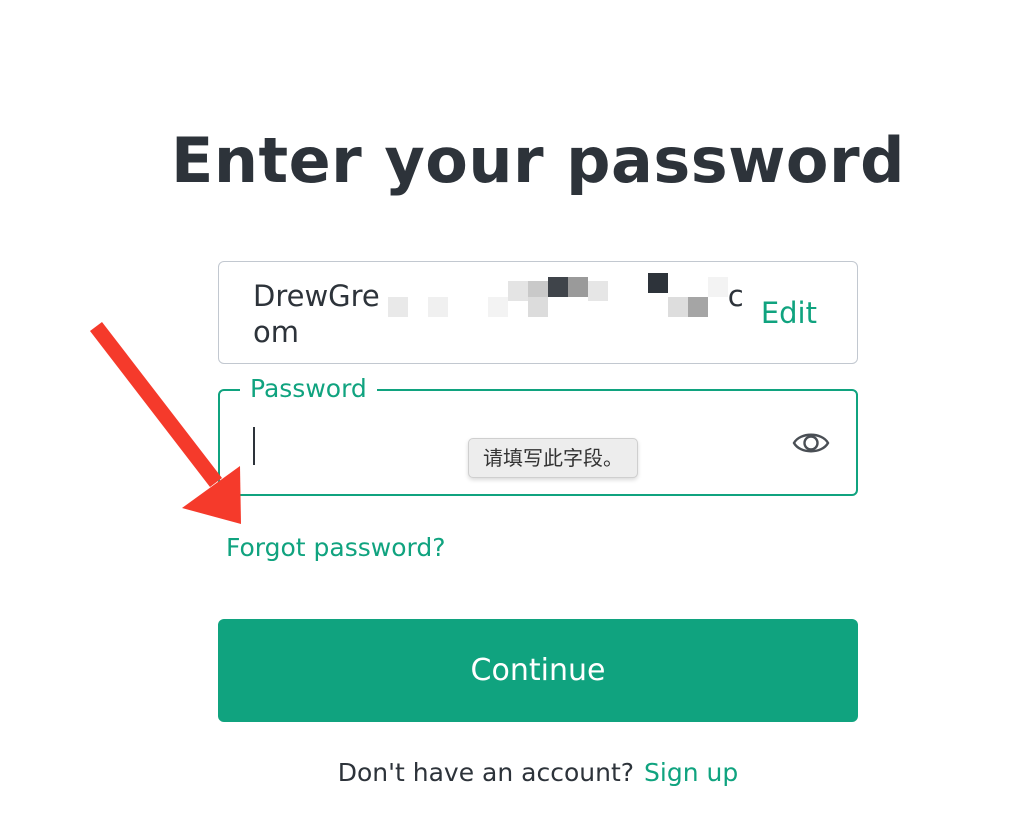 This screenshot has height=820, width=1022. Describe the element at coordinates (537, 160) in the screenshot. I see `page-title: Enter your password` at that location.